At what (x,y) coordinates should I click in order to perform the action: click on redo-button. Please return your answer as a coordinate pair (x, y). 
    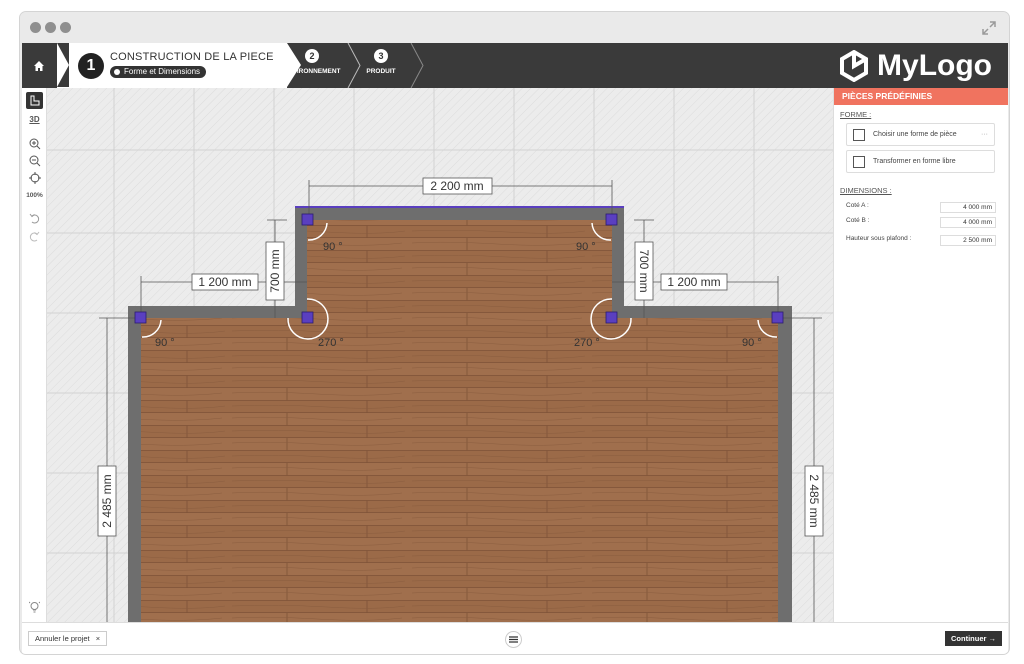
    Looking at the image, I should click on (34, 236).